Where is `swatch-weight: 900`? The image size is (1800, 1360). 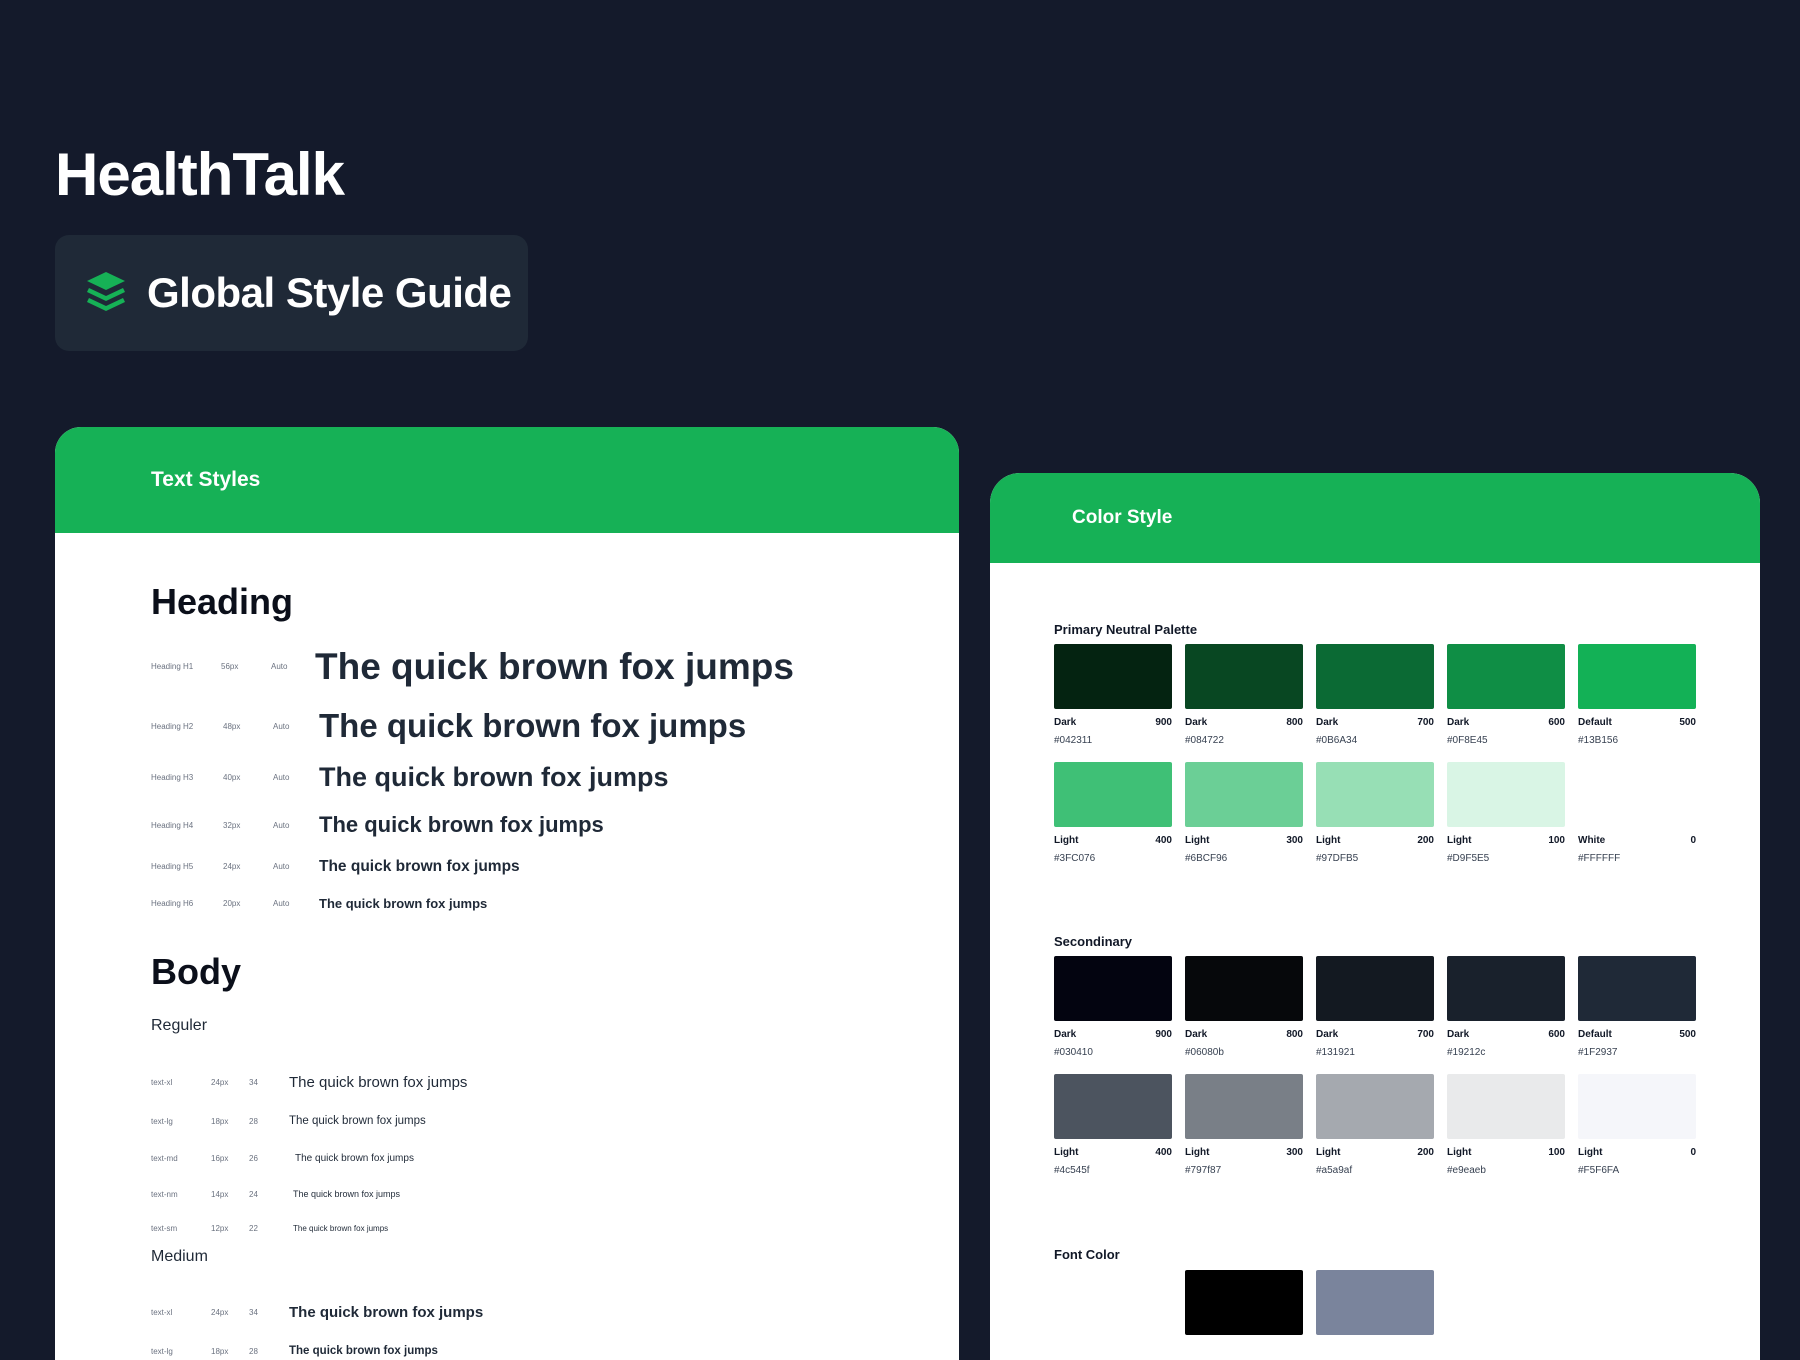
swatch-weight: 900 is located at coordinates (1163, 1034).